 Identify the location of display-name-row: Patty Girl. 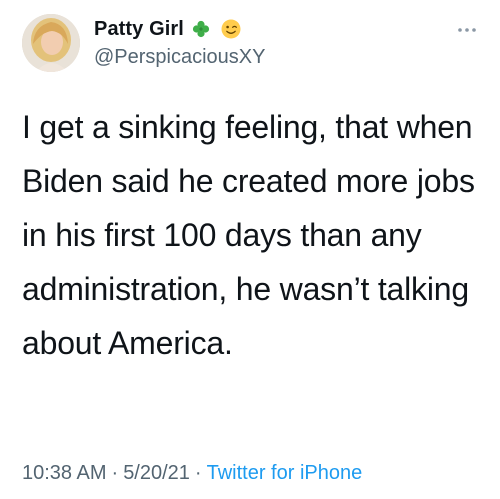
(179, 29).